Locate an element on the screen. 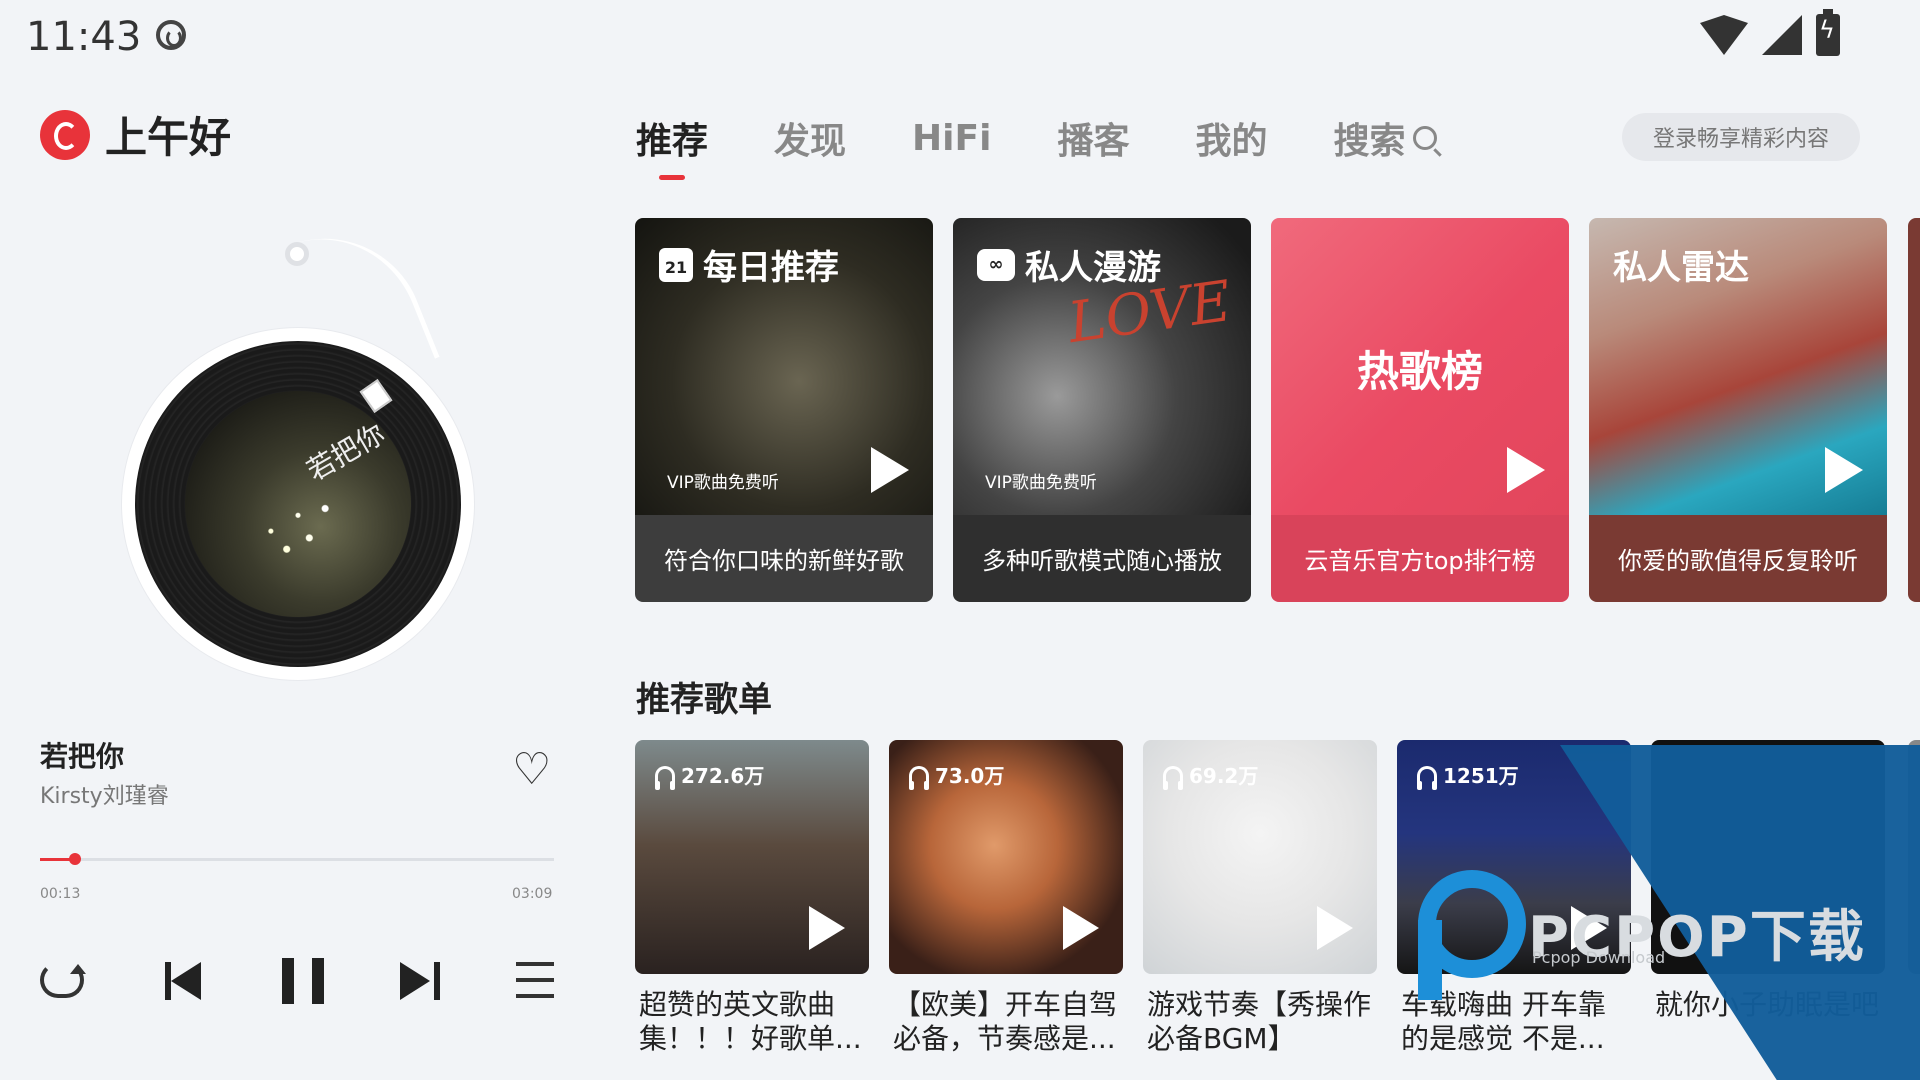  card-title: 21 每日推荐 is located at coordinates (749, 264).